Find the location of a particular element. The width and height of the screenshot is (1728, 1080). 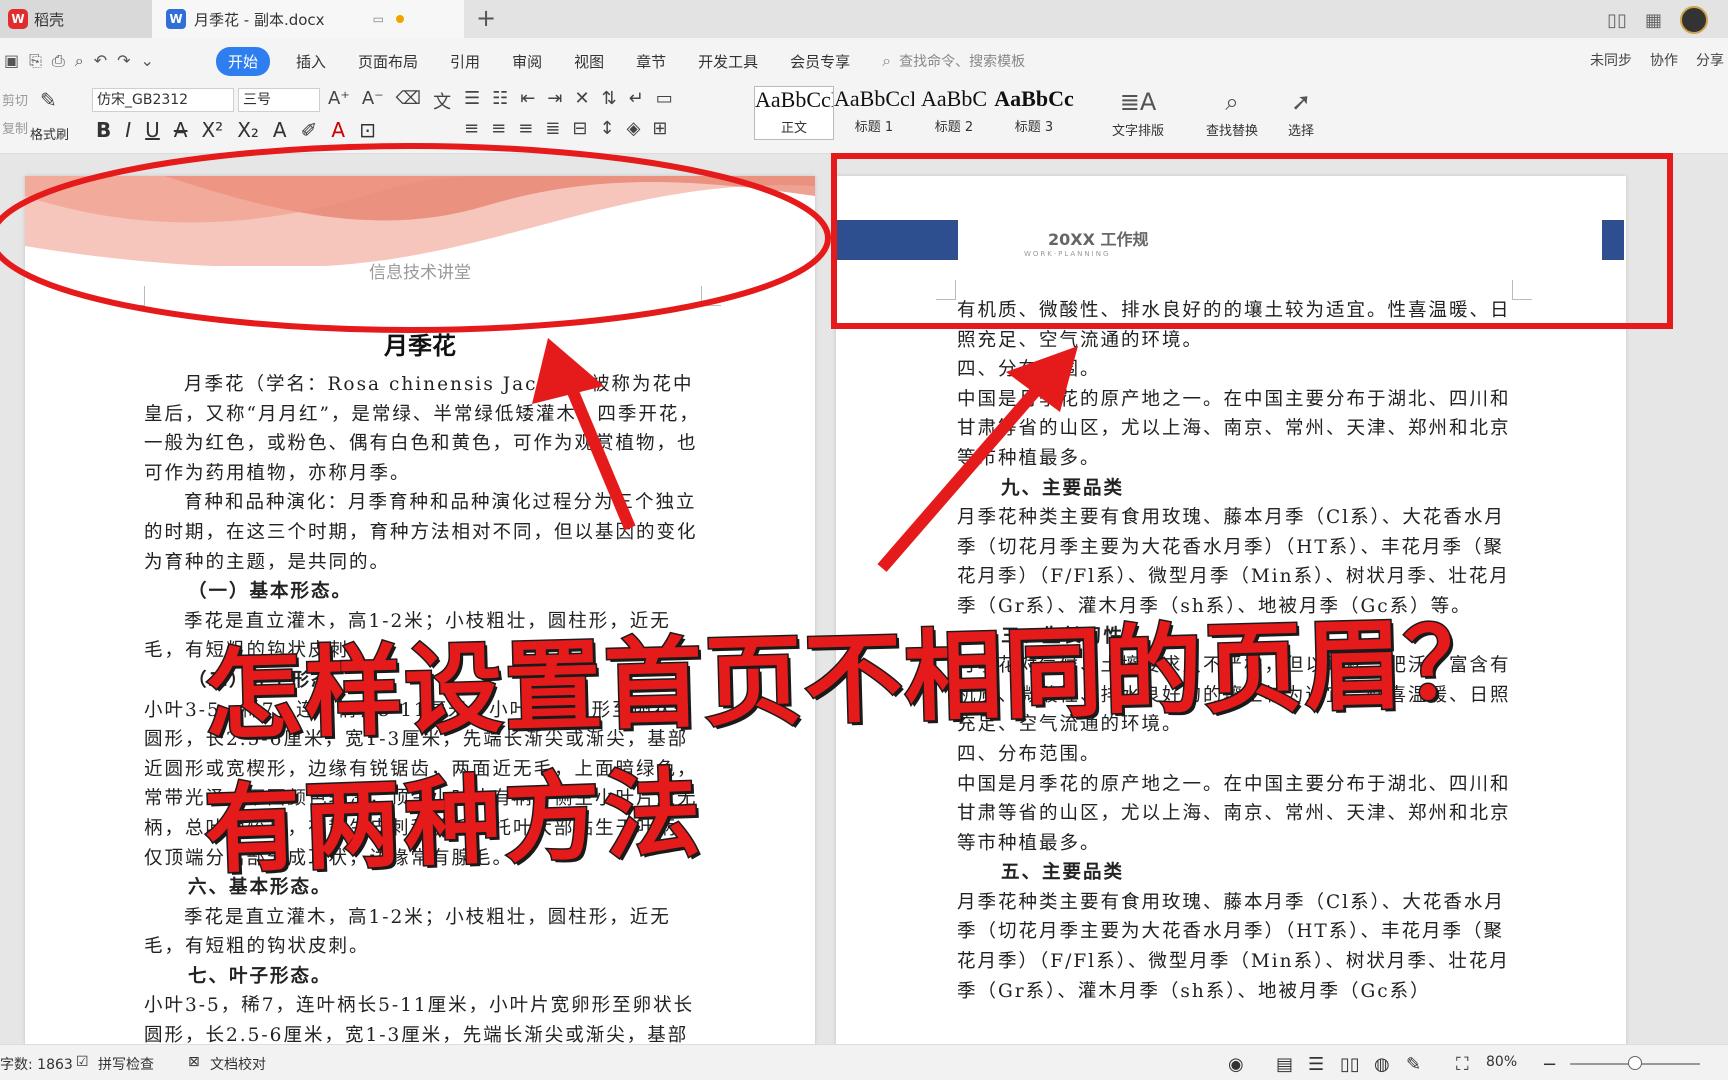

decrease-indent-icon: ⇤ is located at coordinates (527, 98).